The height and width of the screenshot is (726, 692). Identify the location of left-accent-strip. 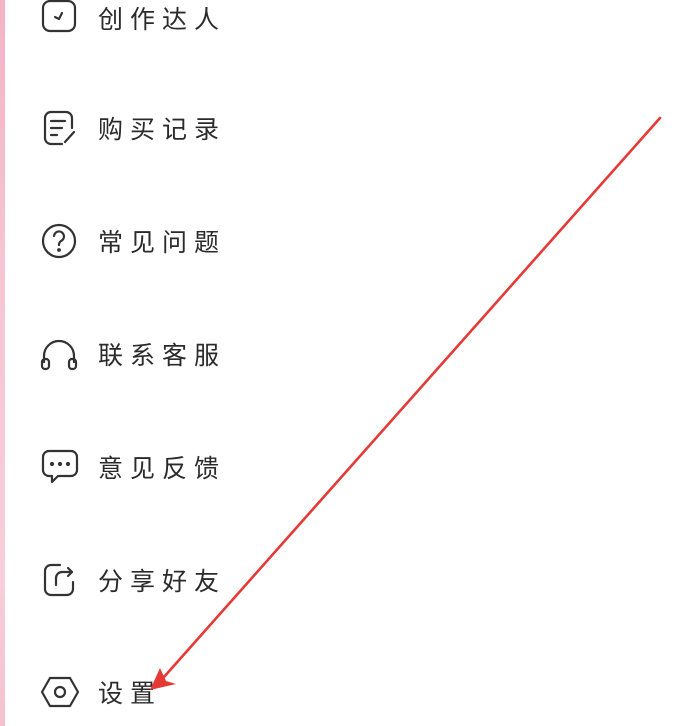
(2, 363).